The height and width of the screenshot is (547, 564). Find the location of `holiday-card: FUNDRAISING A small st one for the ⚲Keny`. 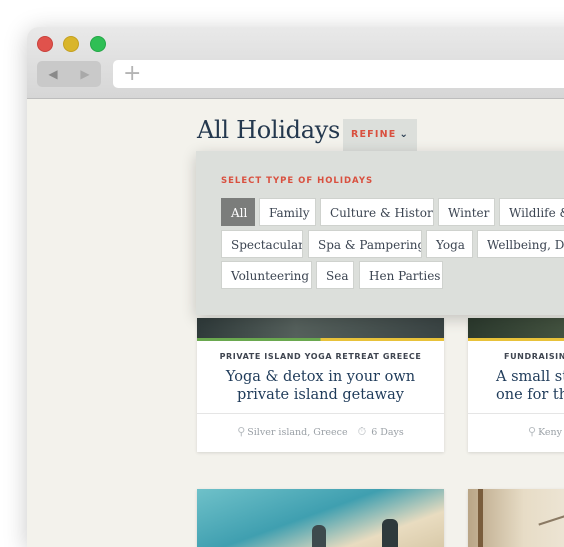

holiday-card: FUNDRAISING A small st one for the ⚲Keny is located at coordinates (516, 385).